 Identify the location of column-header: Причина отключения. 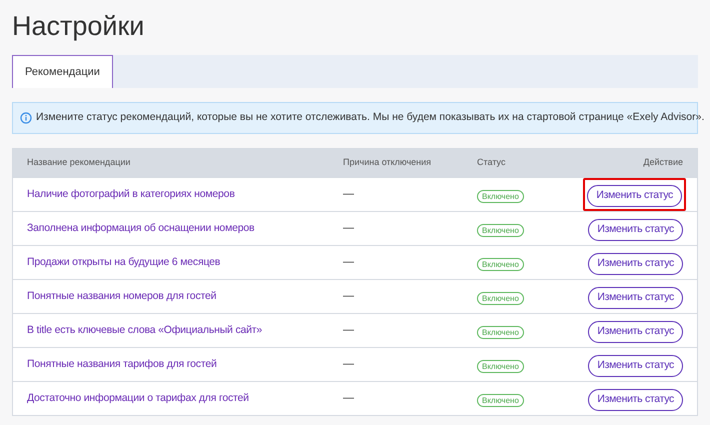
(387, 163).